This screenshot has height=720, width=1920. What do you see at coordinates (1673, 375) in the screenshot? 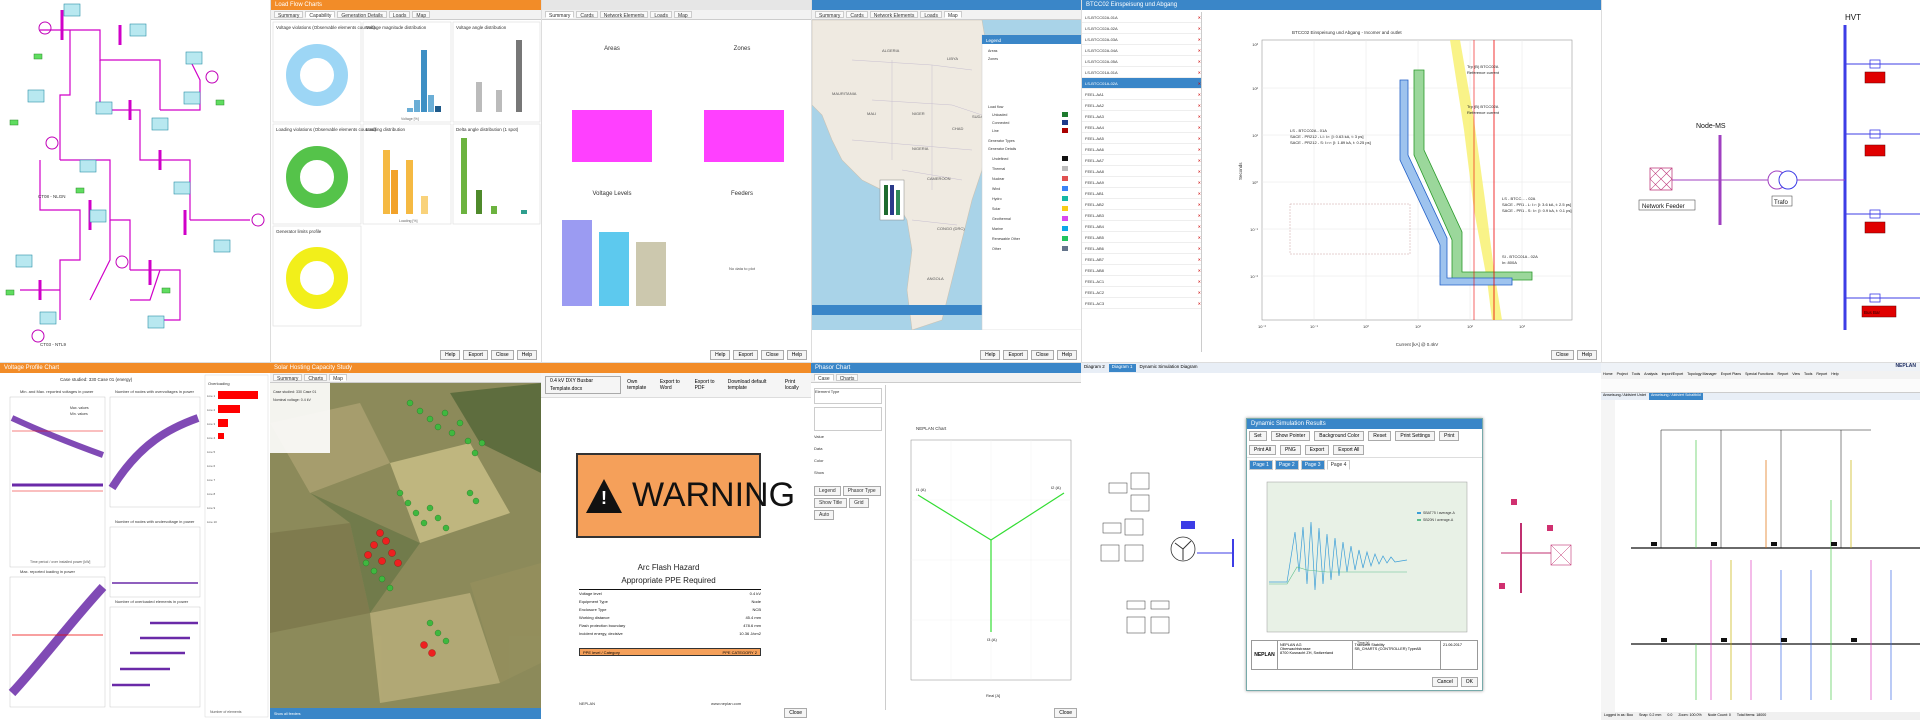
I see `ribbon-tab: Import/Export` at bounding box center [1673, 375].